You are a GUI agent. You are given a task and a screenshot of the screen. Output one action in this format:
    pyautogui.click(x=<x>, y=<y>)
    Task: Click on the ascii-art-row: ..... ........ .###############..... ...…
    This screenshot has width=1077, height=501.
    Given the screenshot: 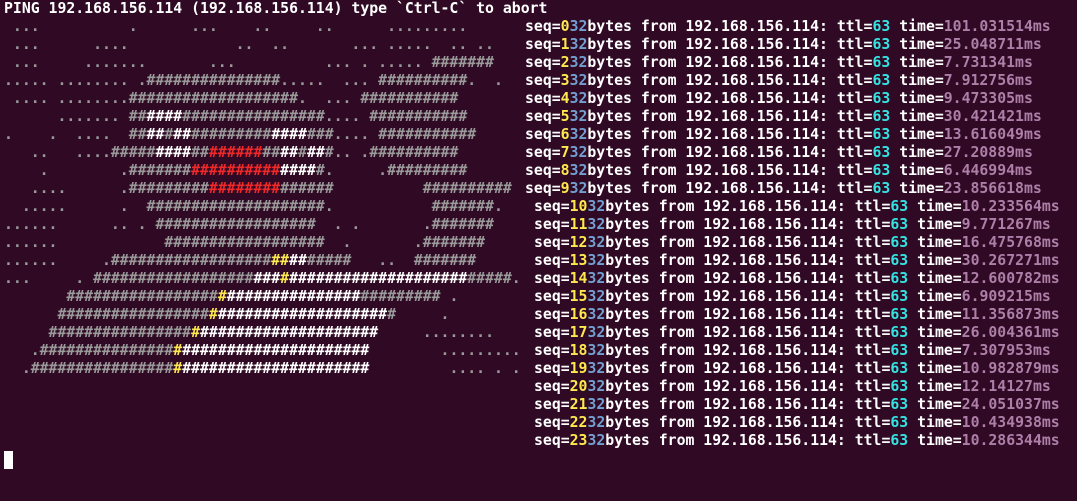 What is the action you would take?
    pyautogui.click(x=253, y=80)
    